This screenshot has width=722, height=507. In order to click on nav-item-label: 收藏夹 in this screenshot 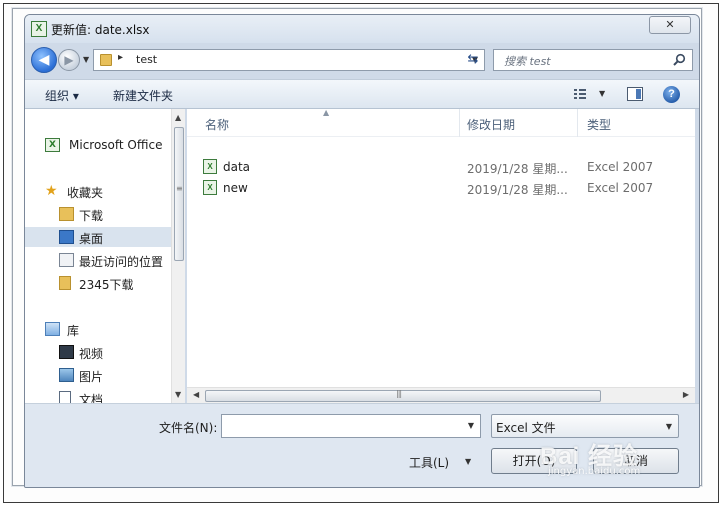, I will do `click(85, 193)`.